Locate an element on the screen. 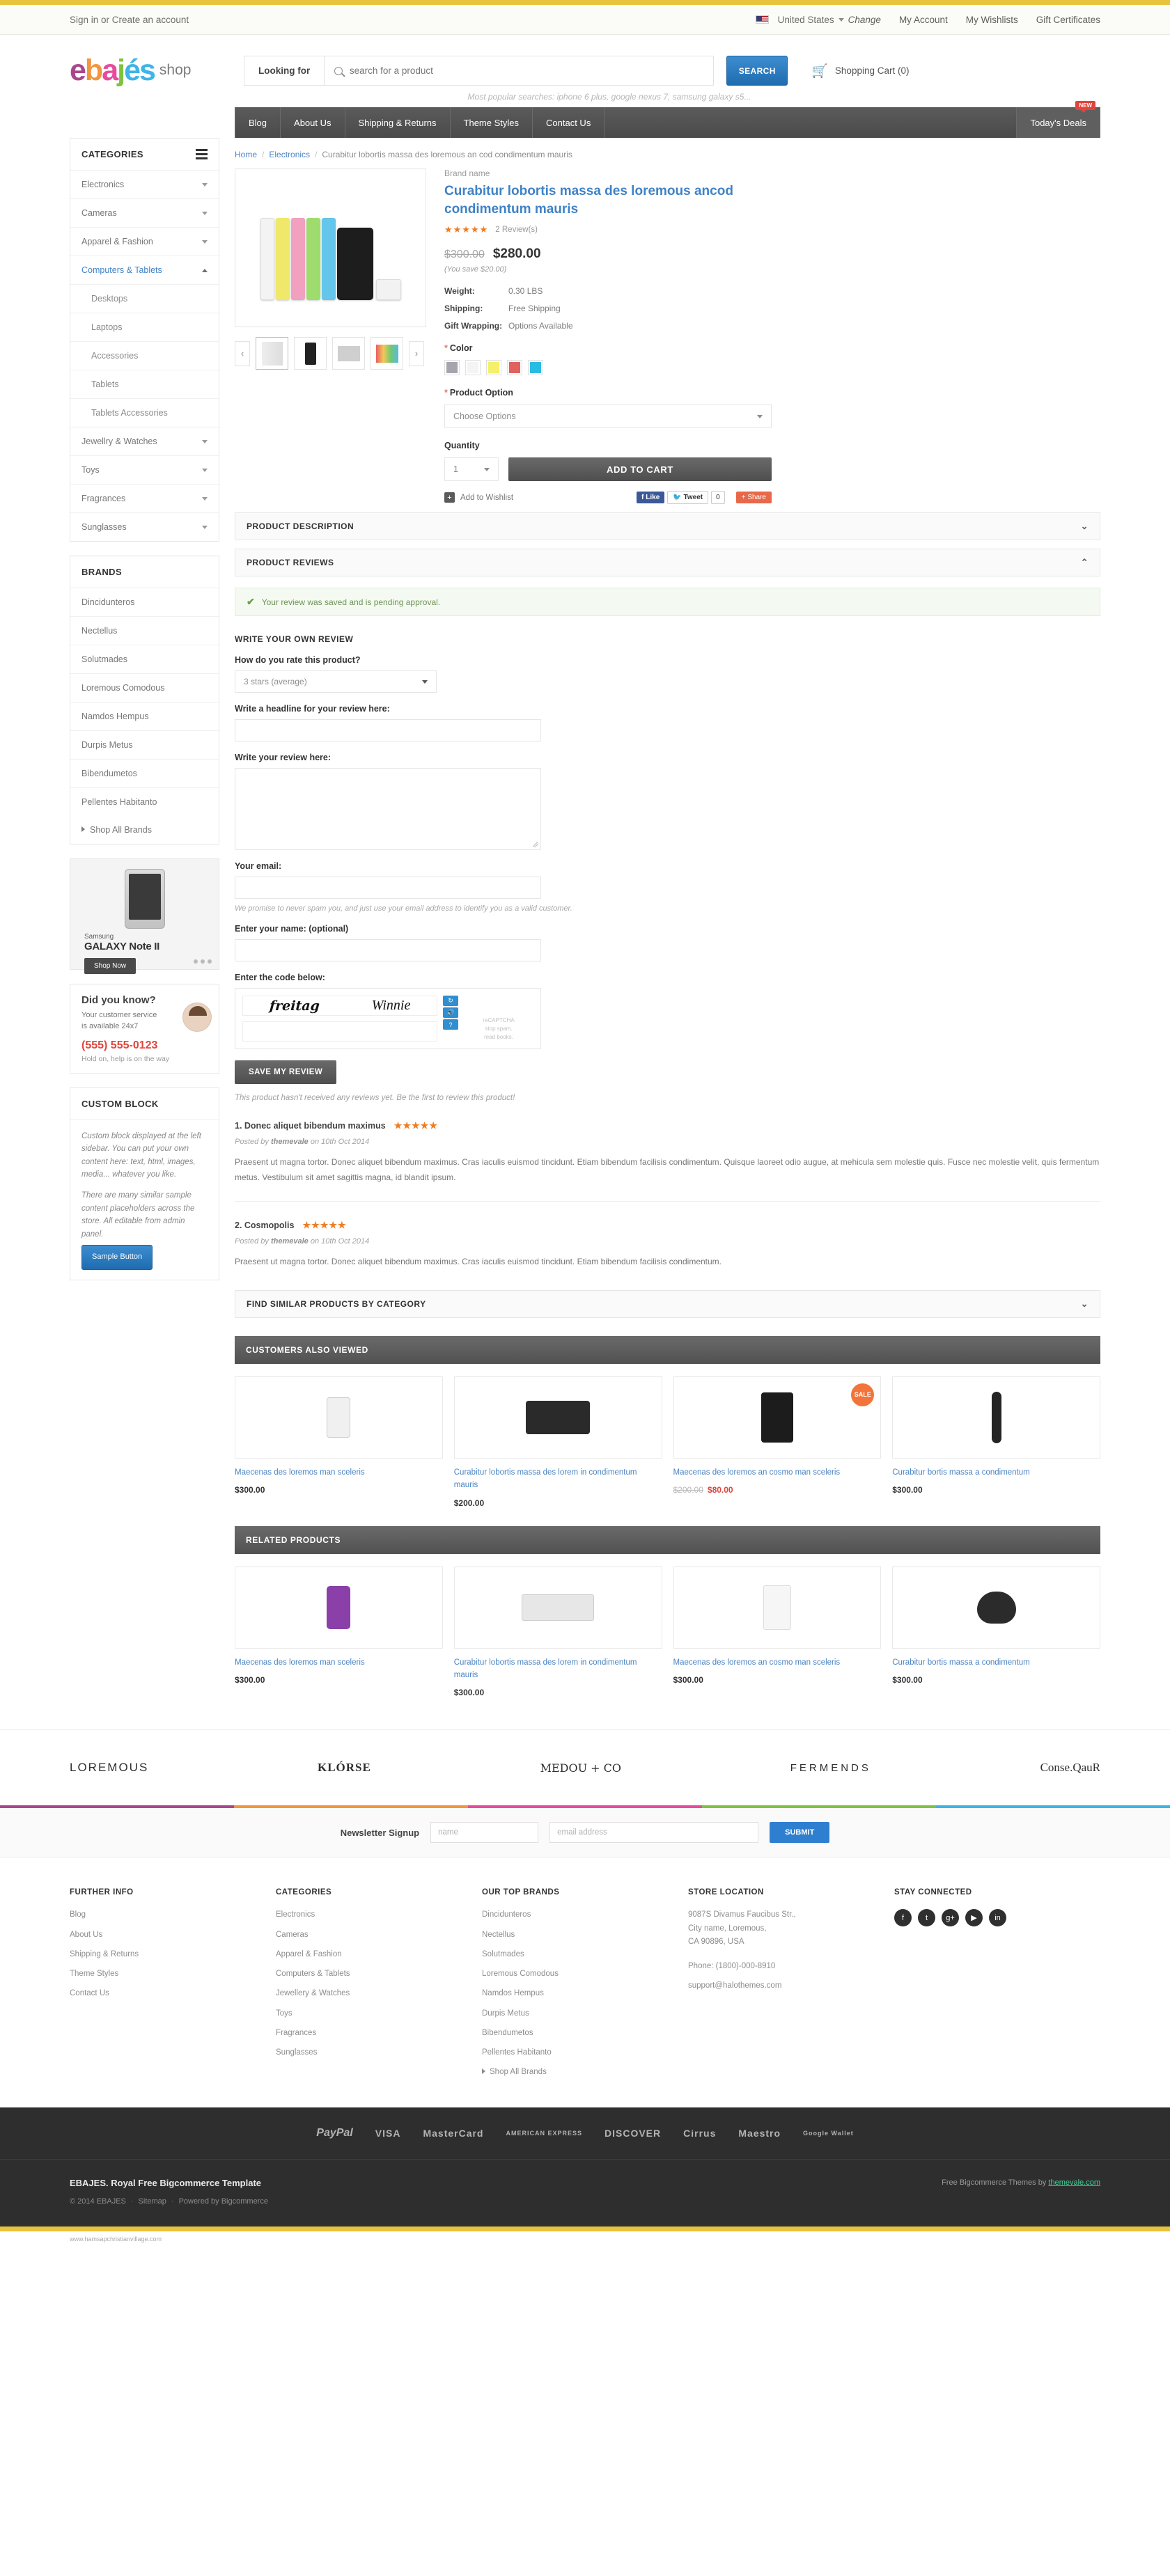  sidebar-category-3: Computers & Tablets is located at coordinates (144, 270).